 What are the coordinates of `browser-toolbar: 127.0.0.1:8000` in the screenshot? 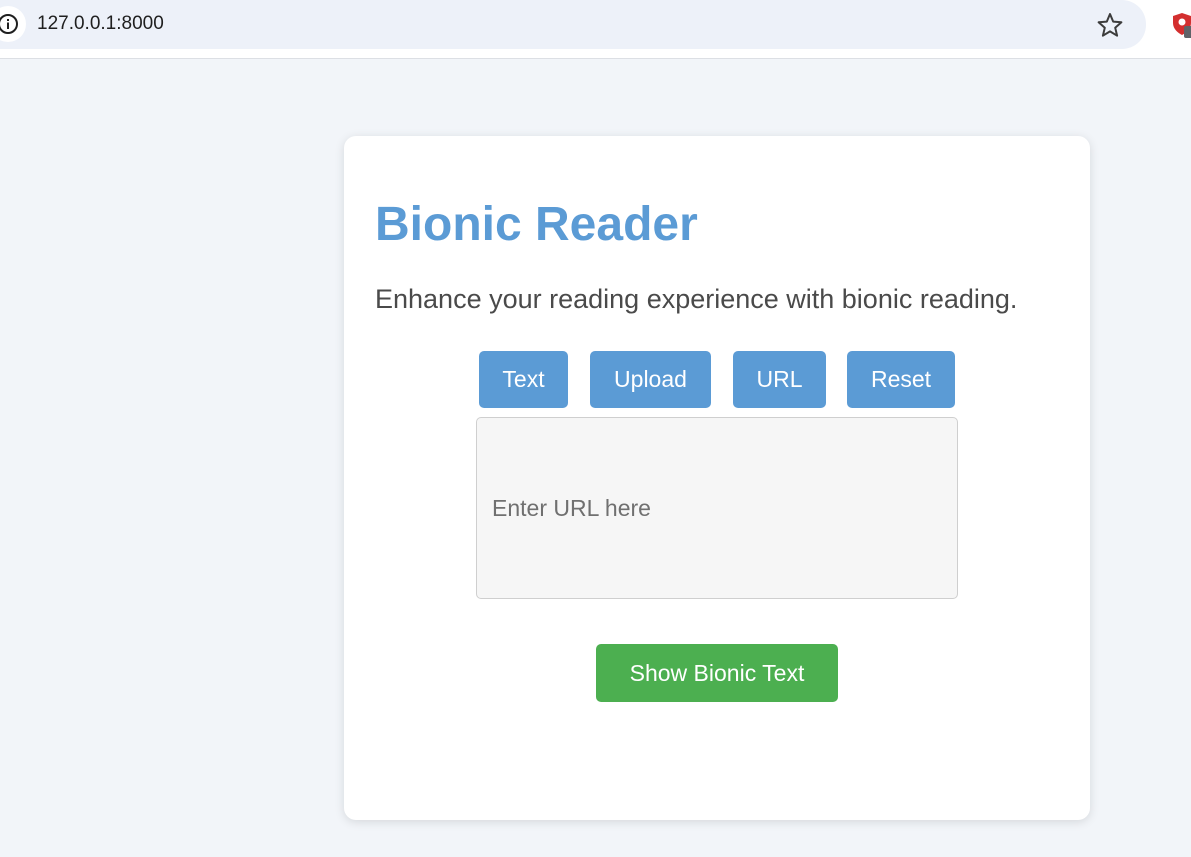 It's located at (595, 29).